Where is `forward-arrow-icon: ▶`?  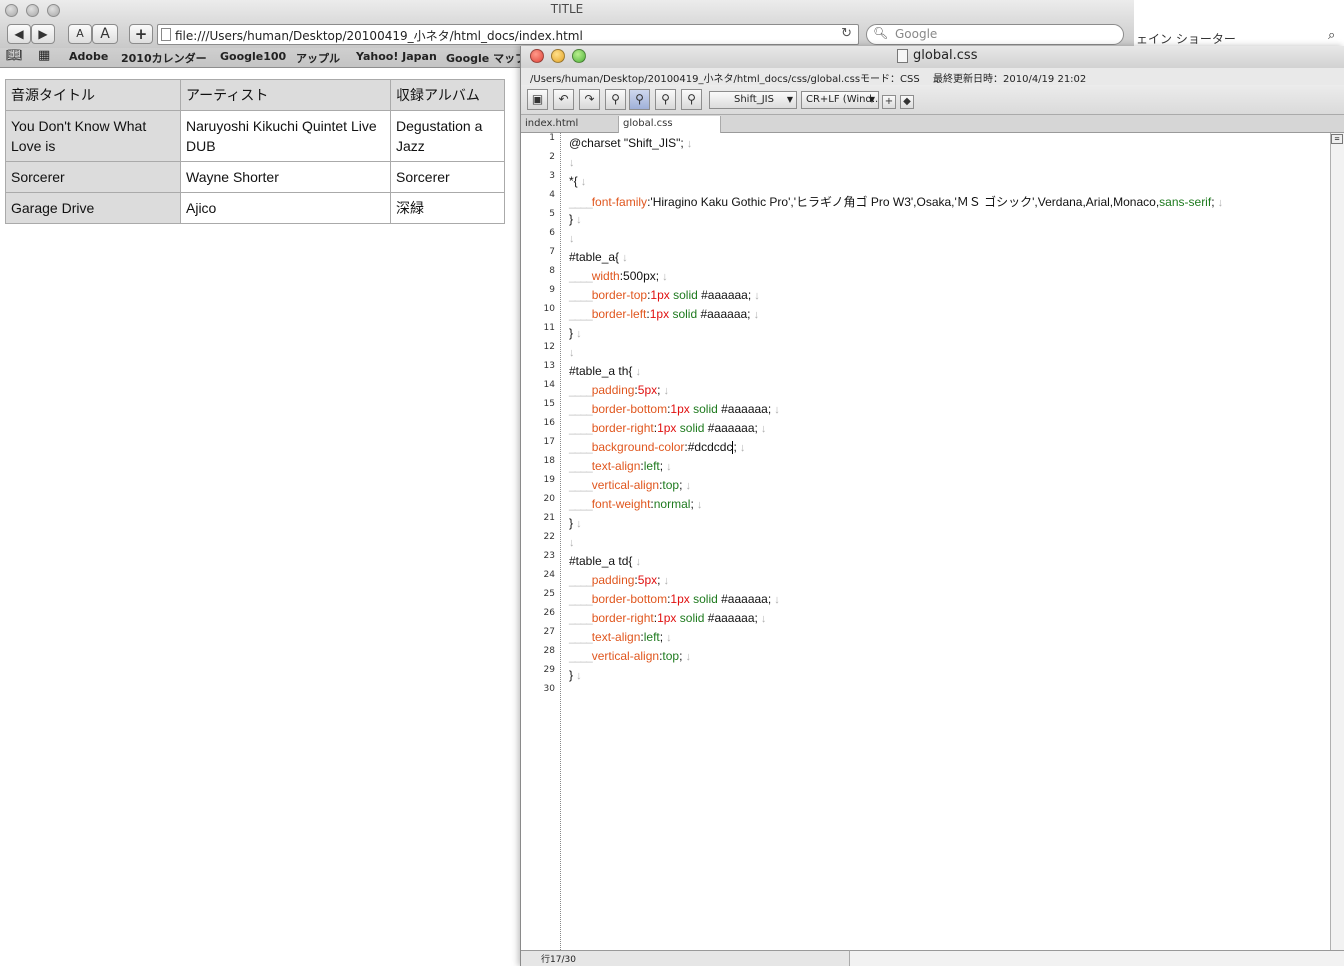
forward-arrow-icon: ▶ is located at coordinates (43, 34).